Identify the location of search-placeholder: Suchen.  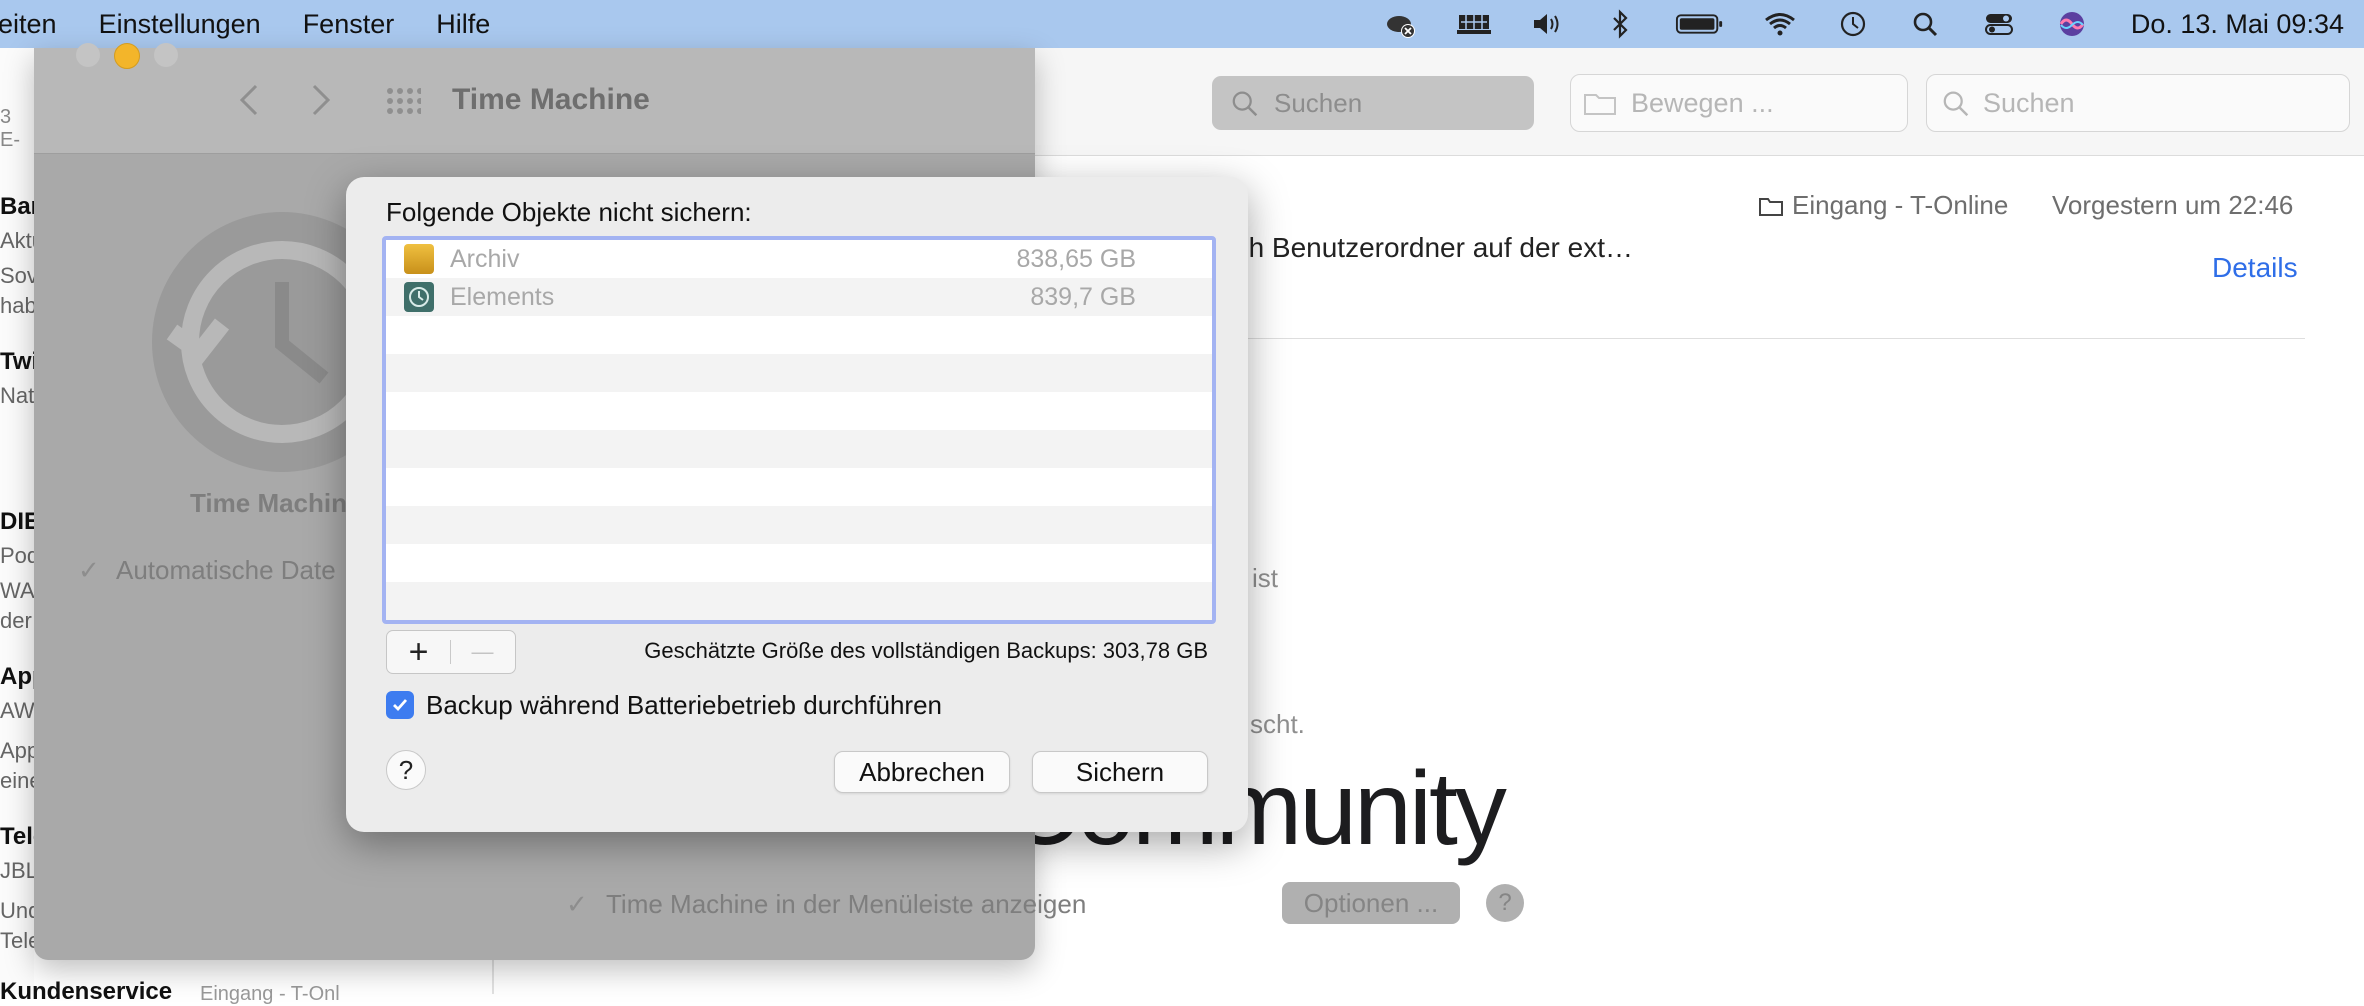
(1318, 102).